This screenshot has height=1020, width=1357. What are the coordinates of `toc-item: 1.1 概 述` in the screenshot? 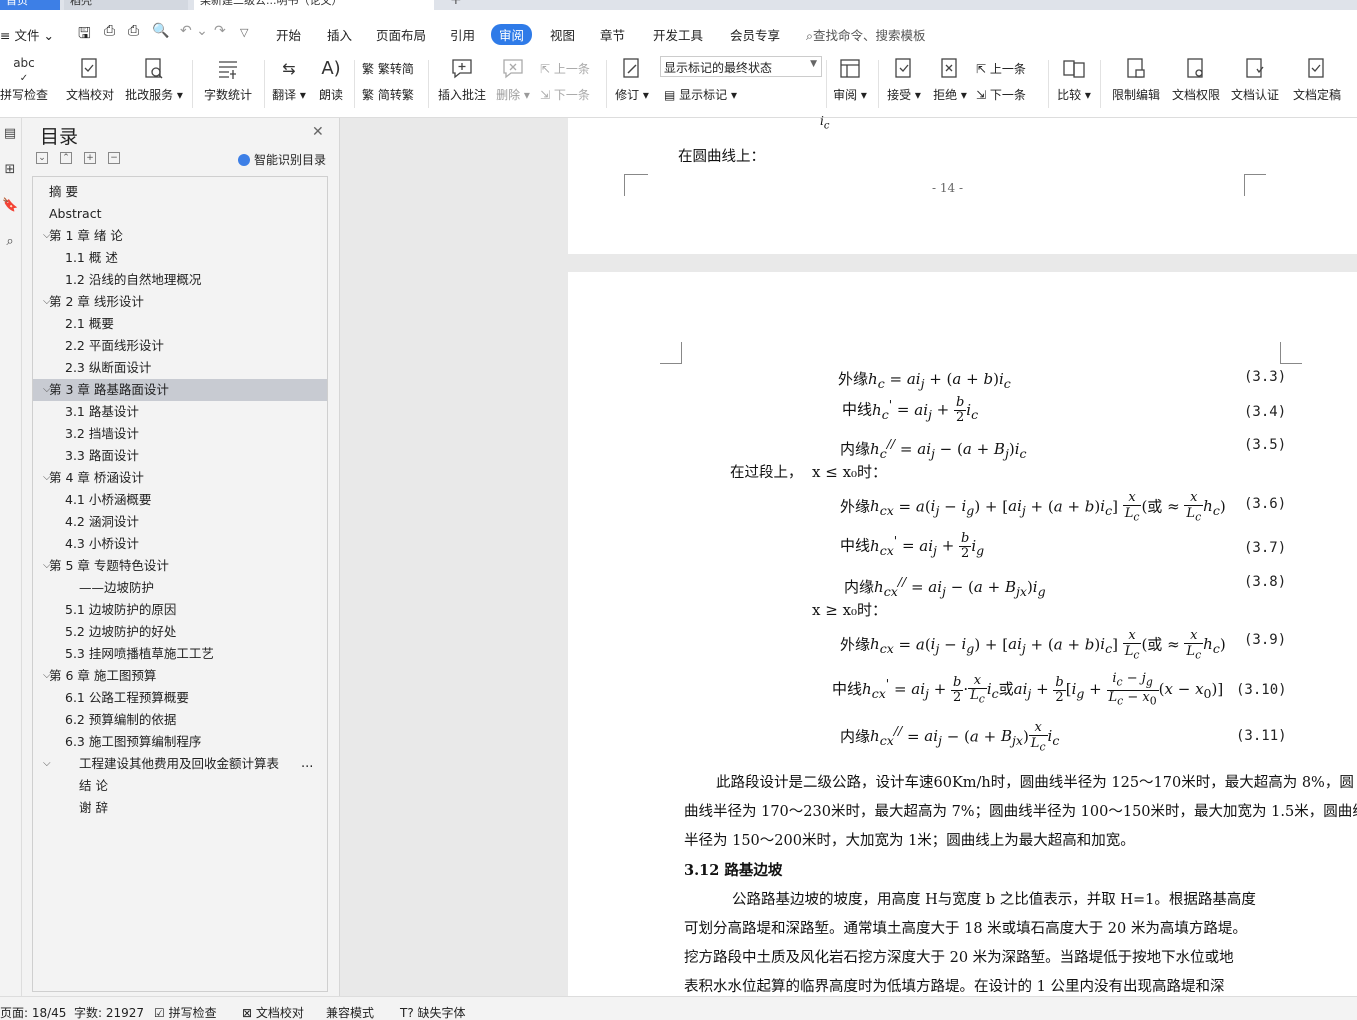 It's located at (180, 258).